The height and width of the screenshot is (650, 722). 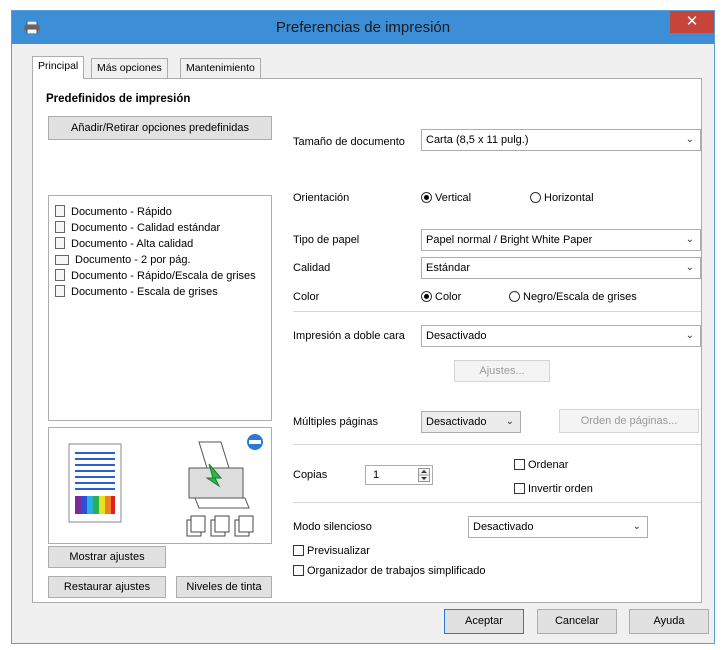 What do you see at coordinates (509, 240) in the screenshot?
I see `paper-type-value: Papel normal / Bright White Paper` at bounding box center [509, 240].